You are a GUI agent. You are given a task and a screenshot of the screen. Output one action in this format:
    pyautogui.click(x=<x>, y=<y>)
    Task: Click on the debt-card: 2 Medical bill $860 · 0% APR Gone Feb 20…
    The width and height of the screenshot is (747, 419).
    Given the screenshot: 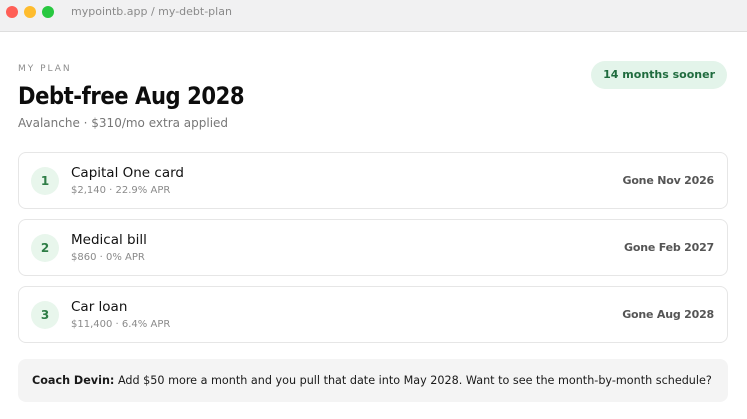 What is the action you would take?
    pyautogui.click(x=373, y=247)
    